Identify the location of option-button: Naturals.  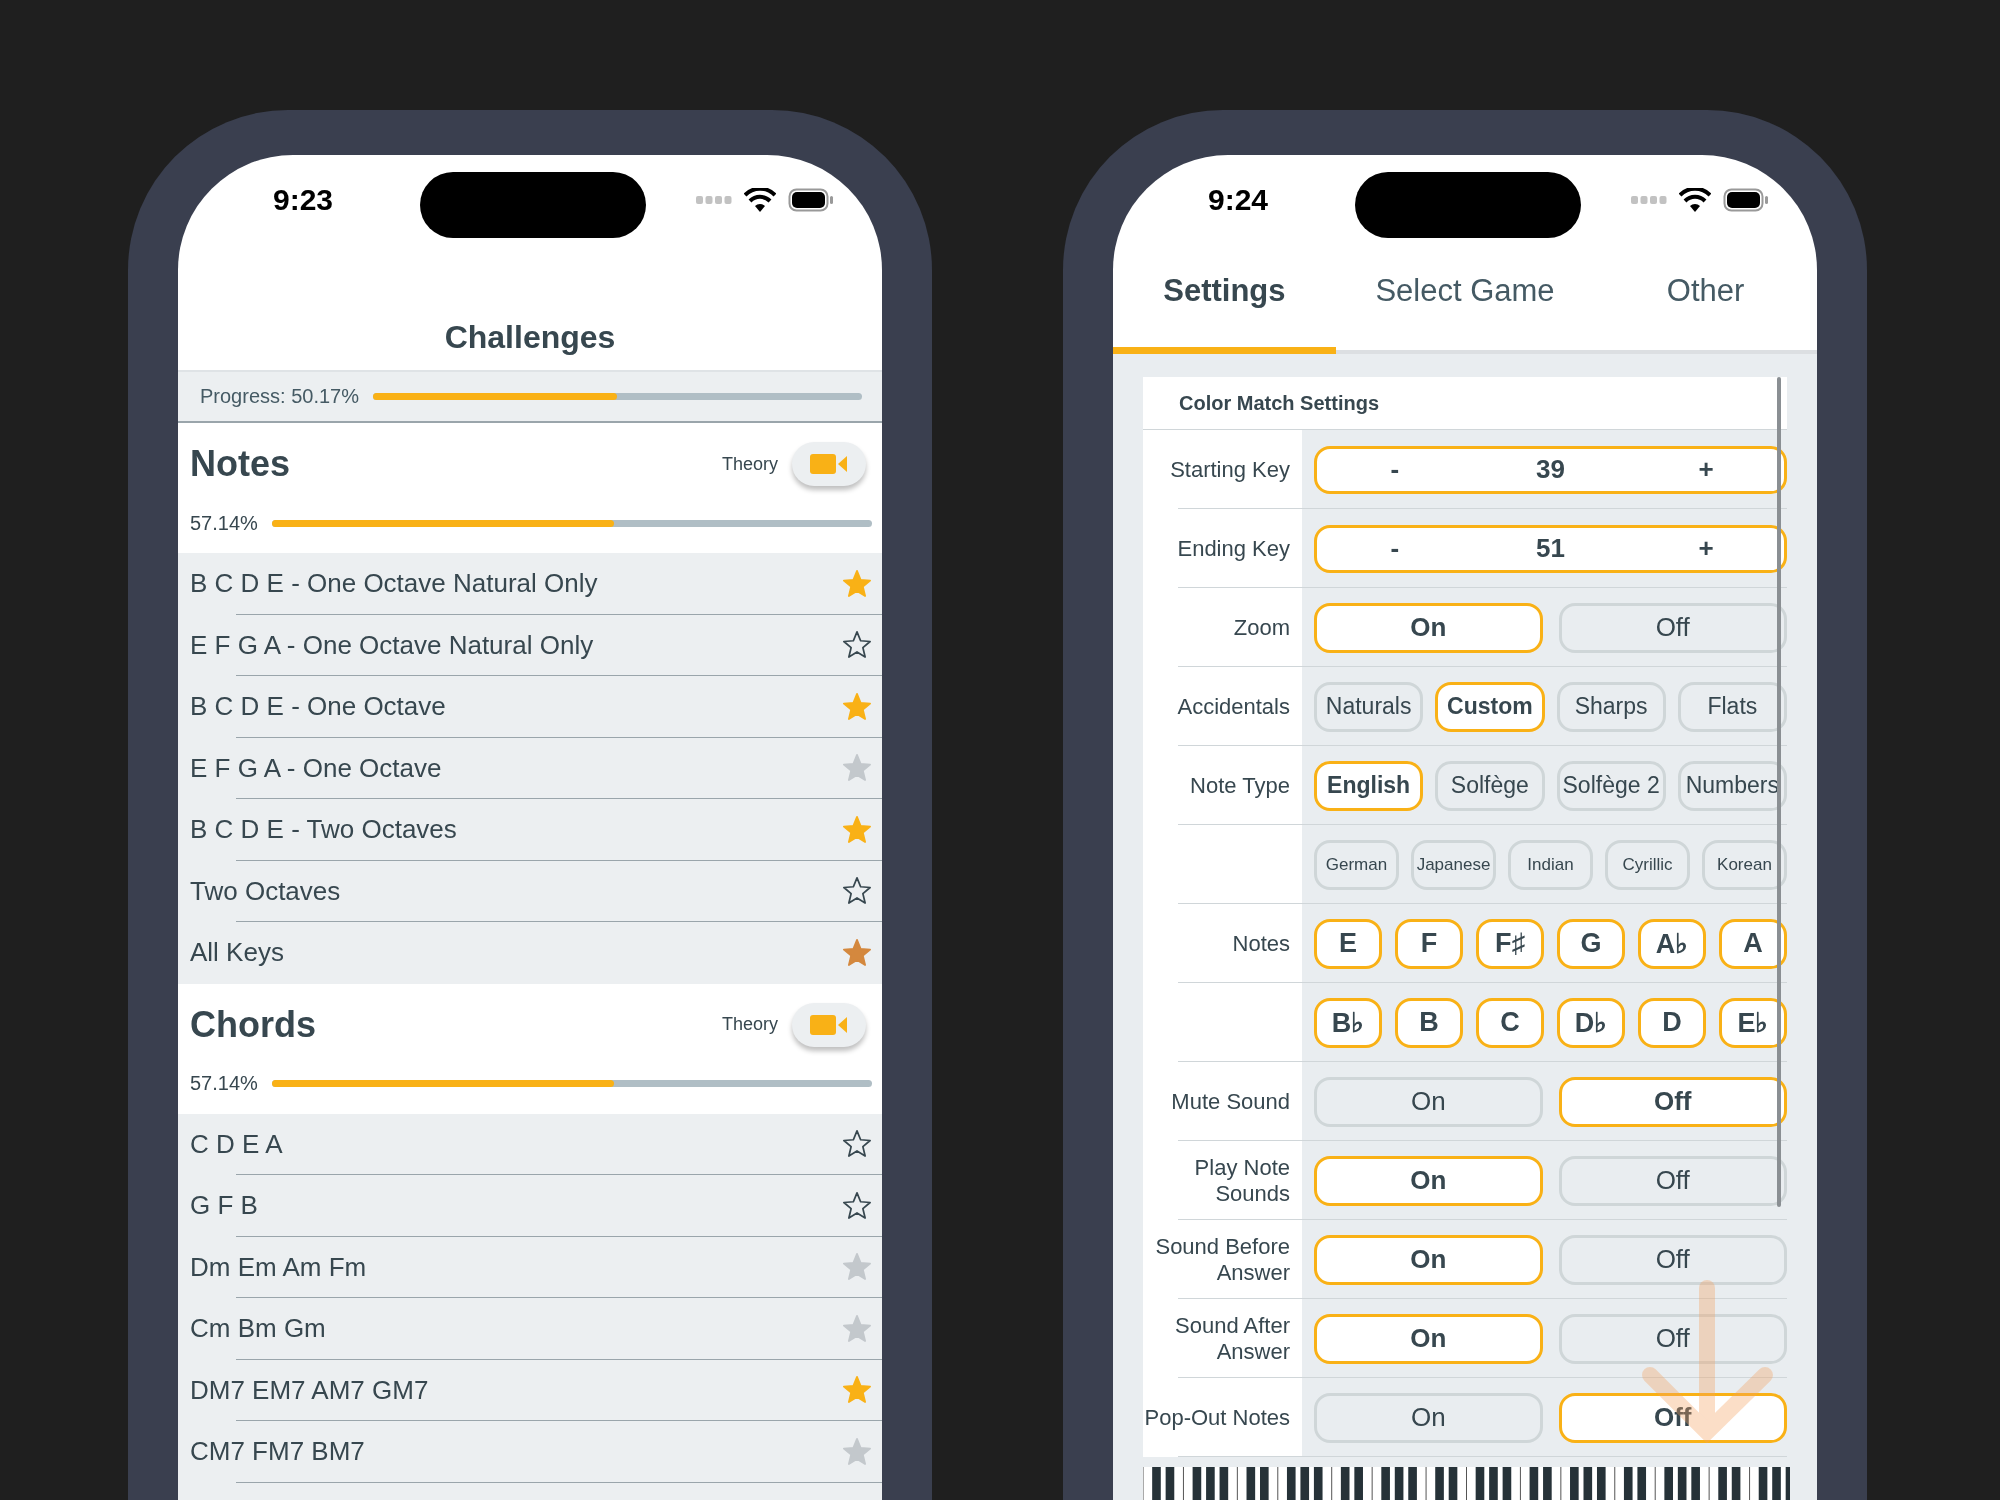
(1369, 706).